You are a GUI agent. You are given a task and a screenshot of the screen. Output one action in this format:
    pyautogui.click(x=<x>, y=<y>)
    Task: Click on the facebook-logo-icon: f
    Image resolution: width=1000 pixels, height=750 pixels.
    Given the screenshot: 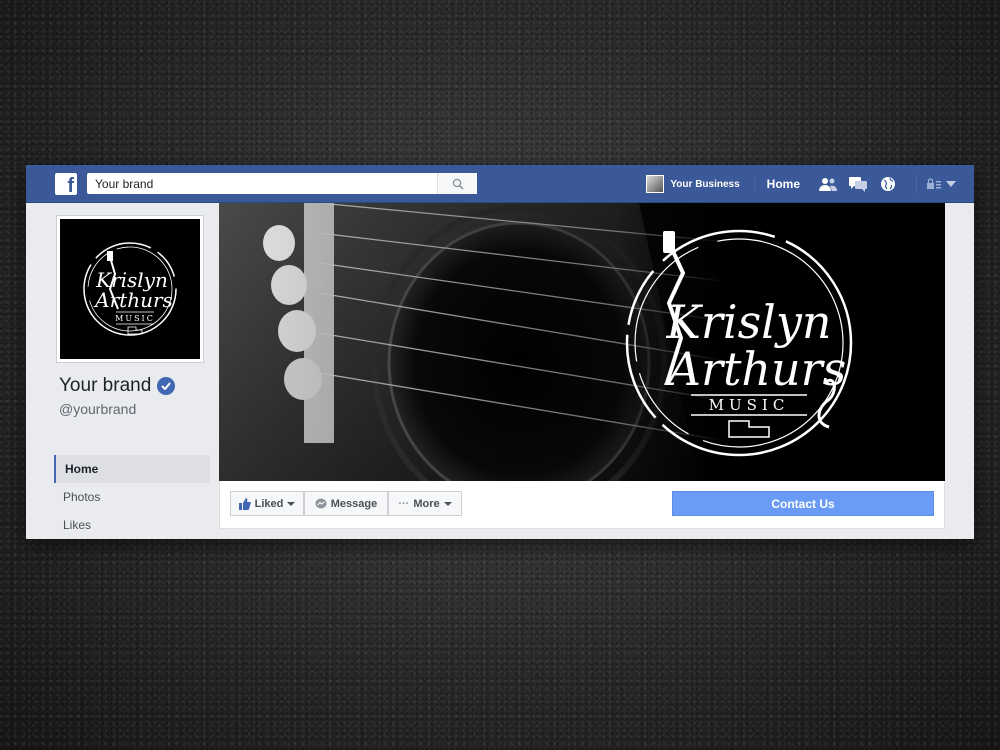 What is the action you would take?
    pyautogui.click(x=66, y=185)
    